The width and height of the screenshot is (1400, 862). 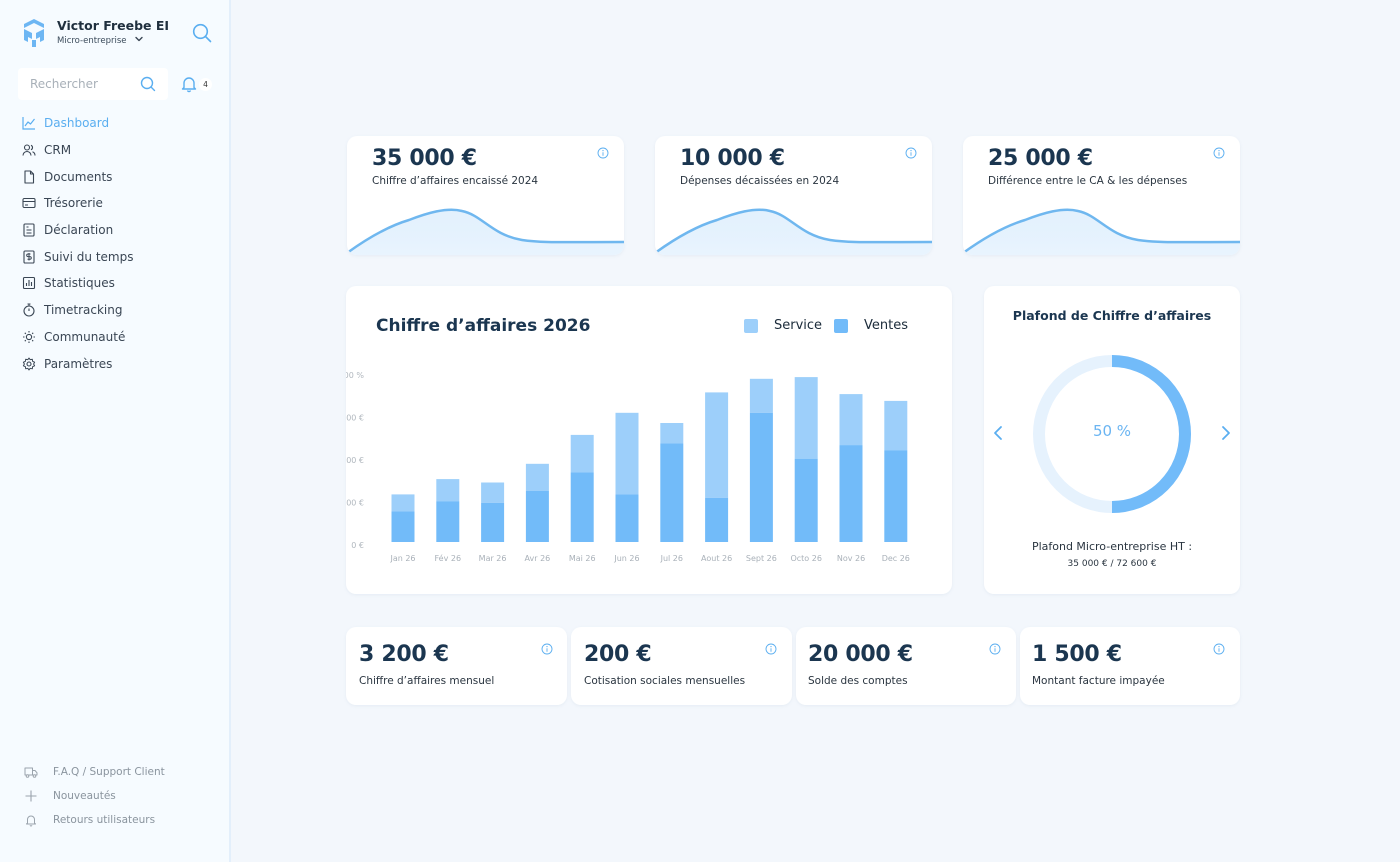 What do you see at coordinates (1112, 431) in the screenshot?
I see `plafond-percent: 50 %` at bounding box center [1112, 431].